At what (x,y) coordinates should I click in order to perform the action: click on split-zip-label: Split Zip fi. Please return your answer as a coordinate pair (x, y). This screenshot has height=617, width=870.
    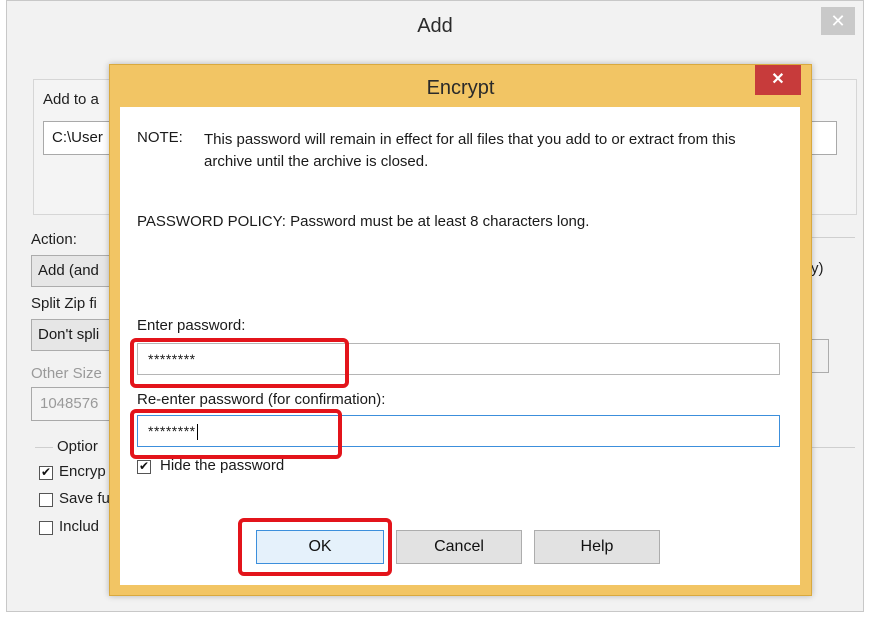
    Looking at the image, I should click on (64, 303).